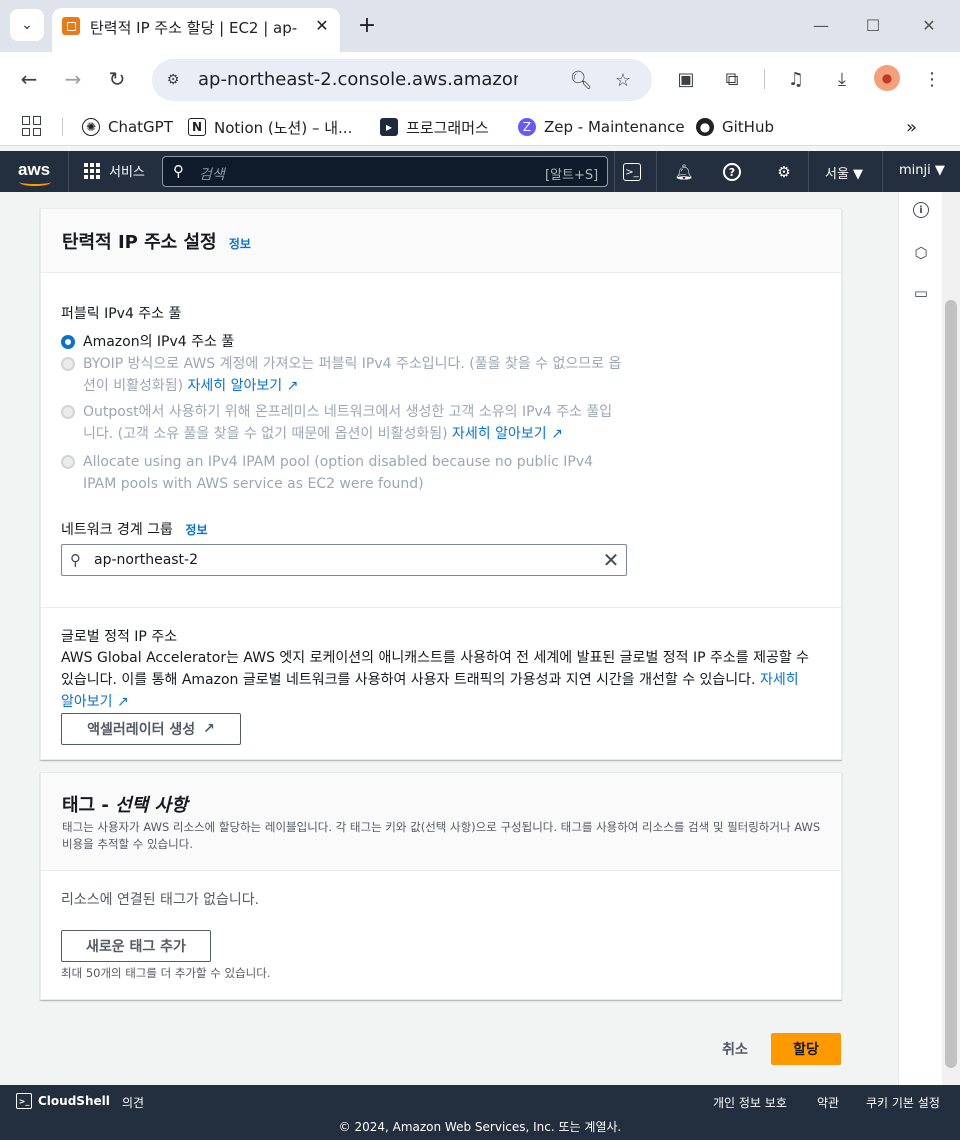 This screenshot has height=1140, width=960. I want to click on maximize-window-icon: ☐, so click(873, 25).